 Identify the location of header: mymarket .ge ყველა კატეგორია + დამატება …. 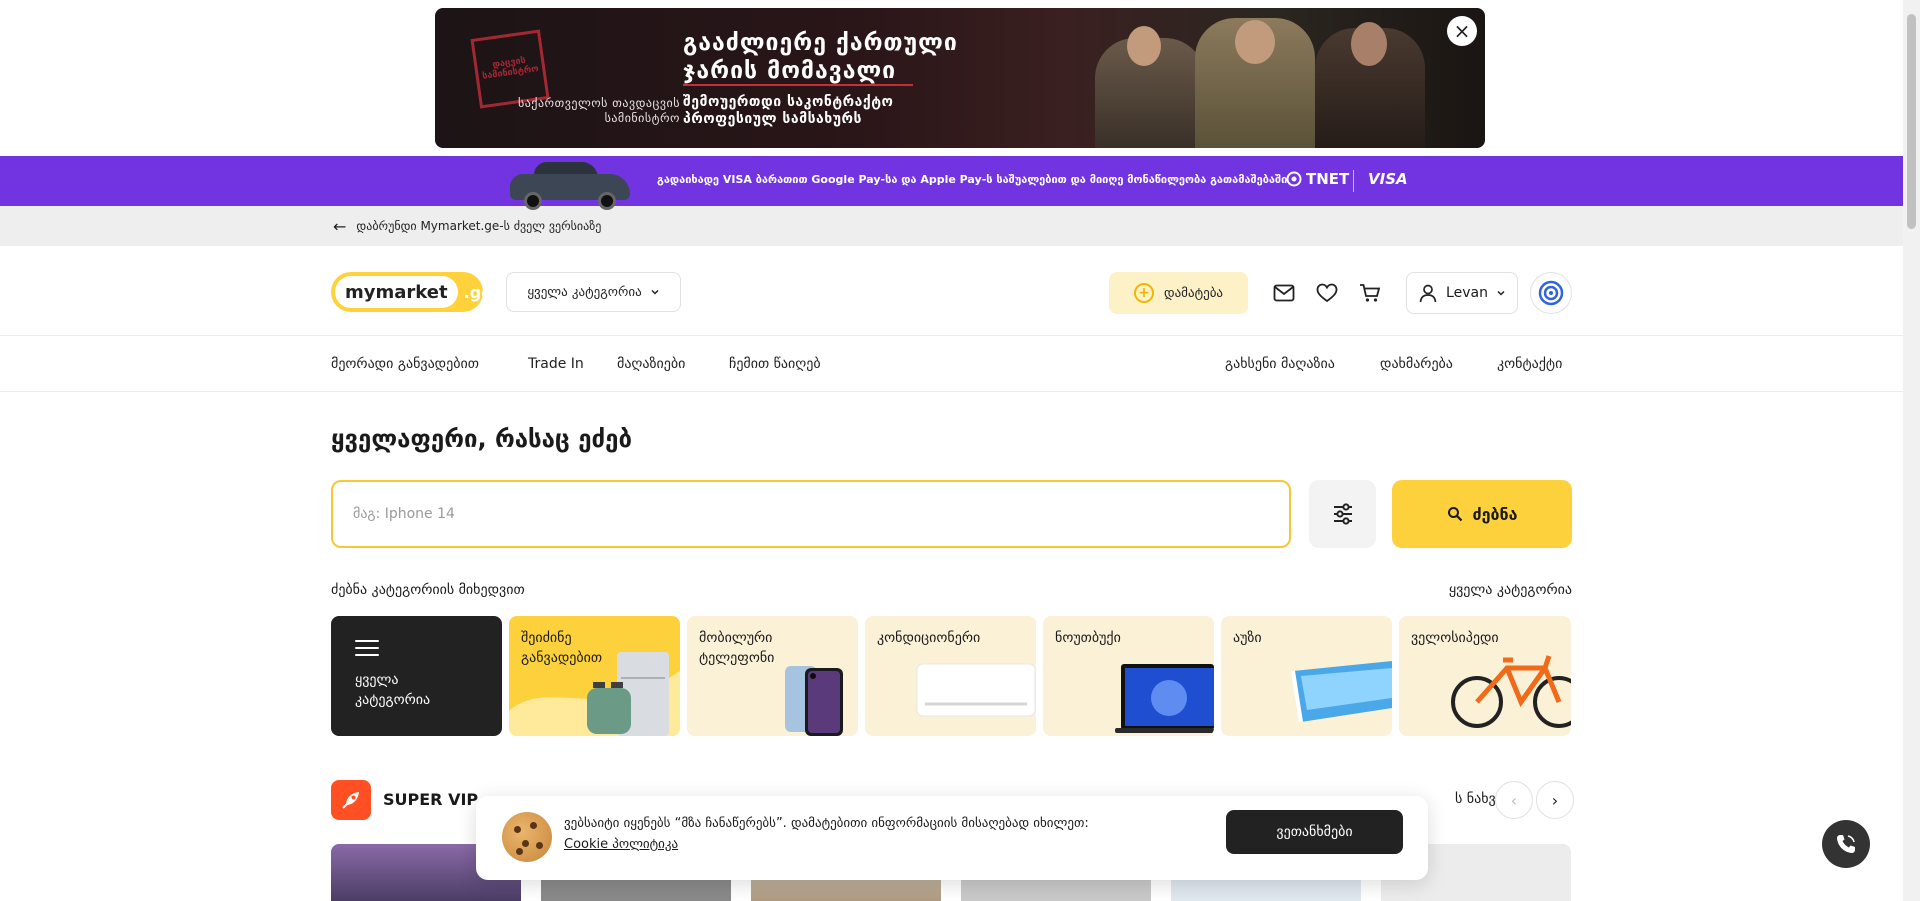
(960, 291).